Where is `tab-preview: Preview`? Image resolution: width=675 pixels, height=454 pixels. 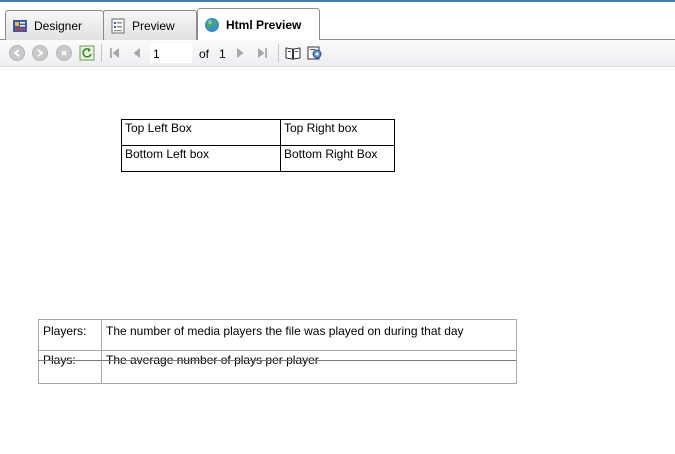
tab-preview: Preview is located at coordinates (150, 25).